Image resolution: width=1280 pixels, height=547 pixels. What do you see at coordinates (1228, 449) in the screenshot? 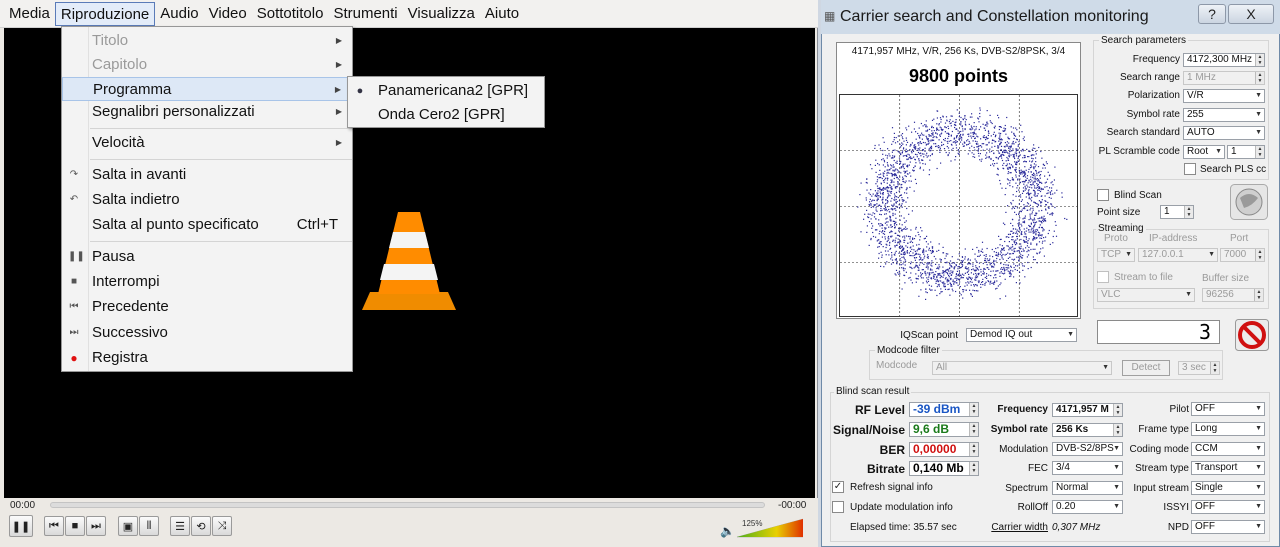
I see `coding-mode-select: CCM ▼` at bounding box center [1228, 449].